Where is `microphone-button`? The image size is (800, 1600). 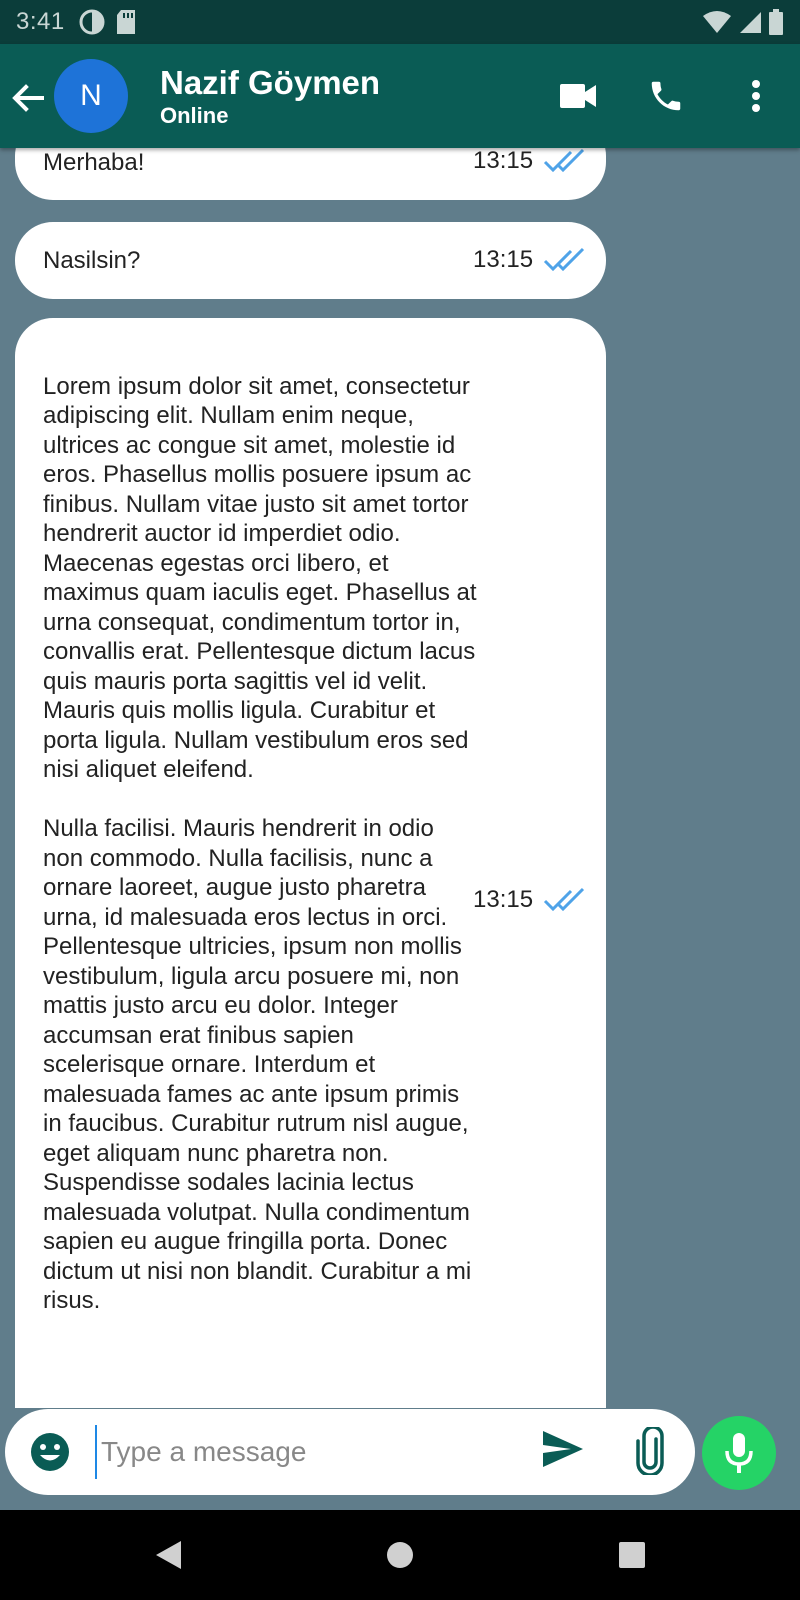 microphone-button is located at coordinates (739, 1453).